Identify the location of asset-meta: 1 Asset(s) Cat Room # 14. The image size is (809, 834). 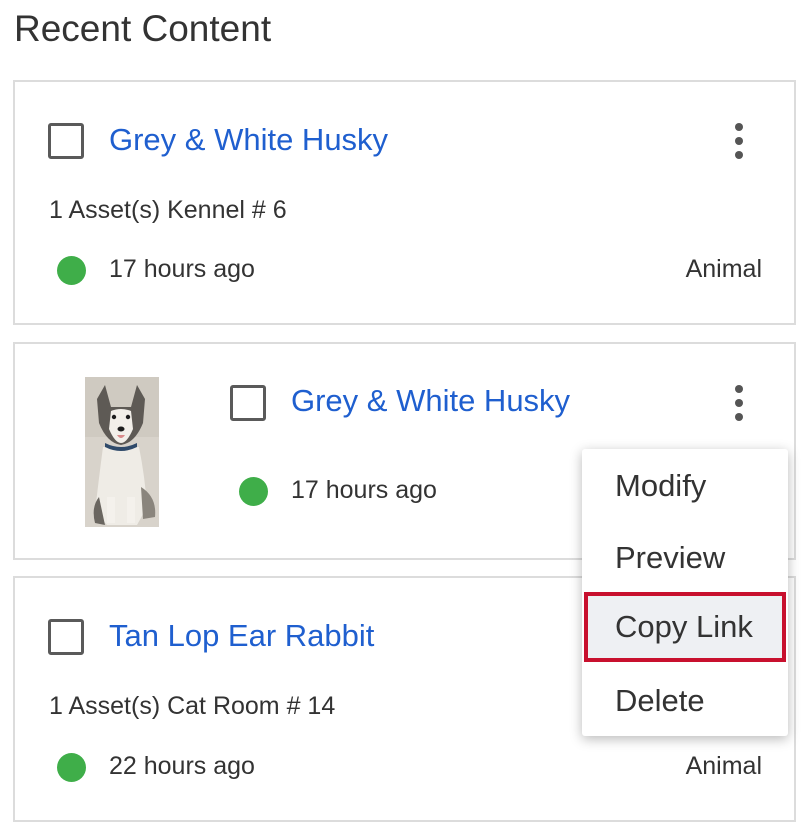
(192, 706).